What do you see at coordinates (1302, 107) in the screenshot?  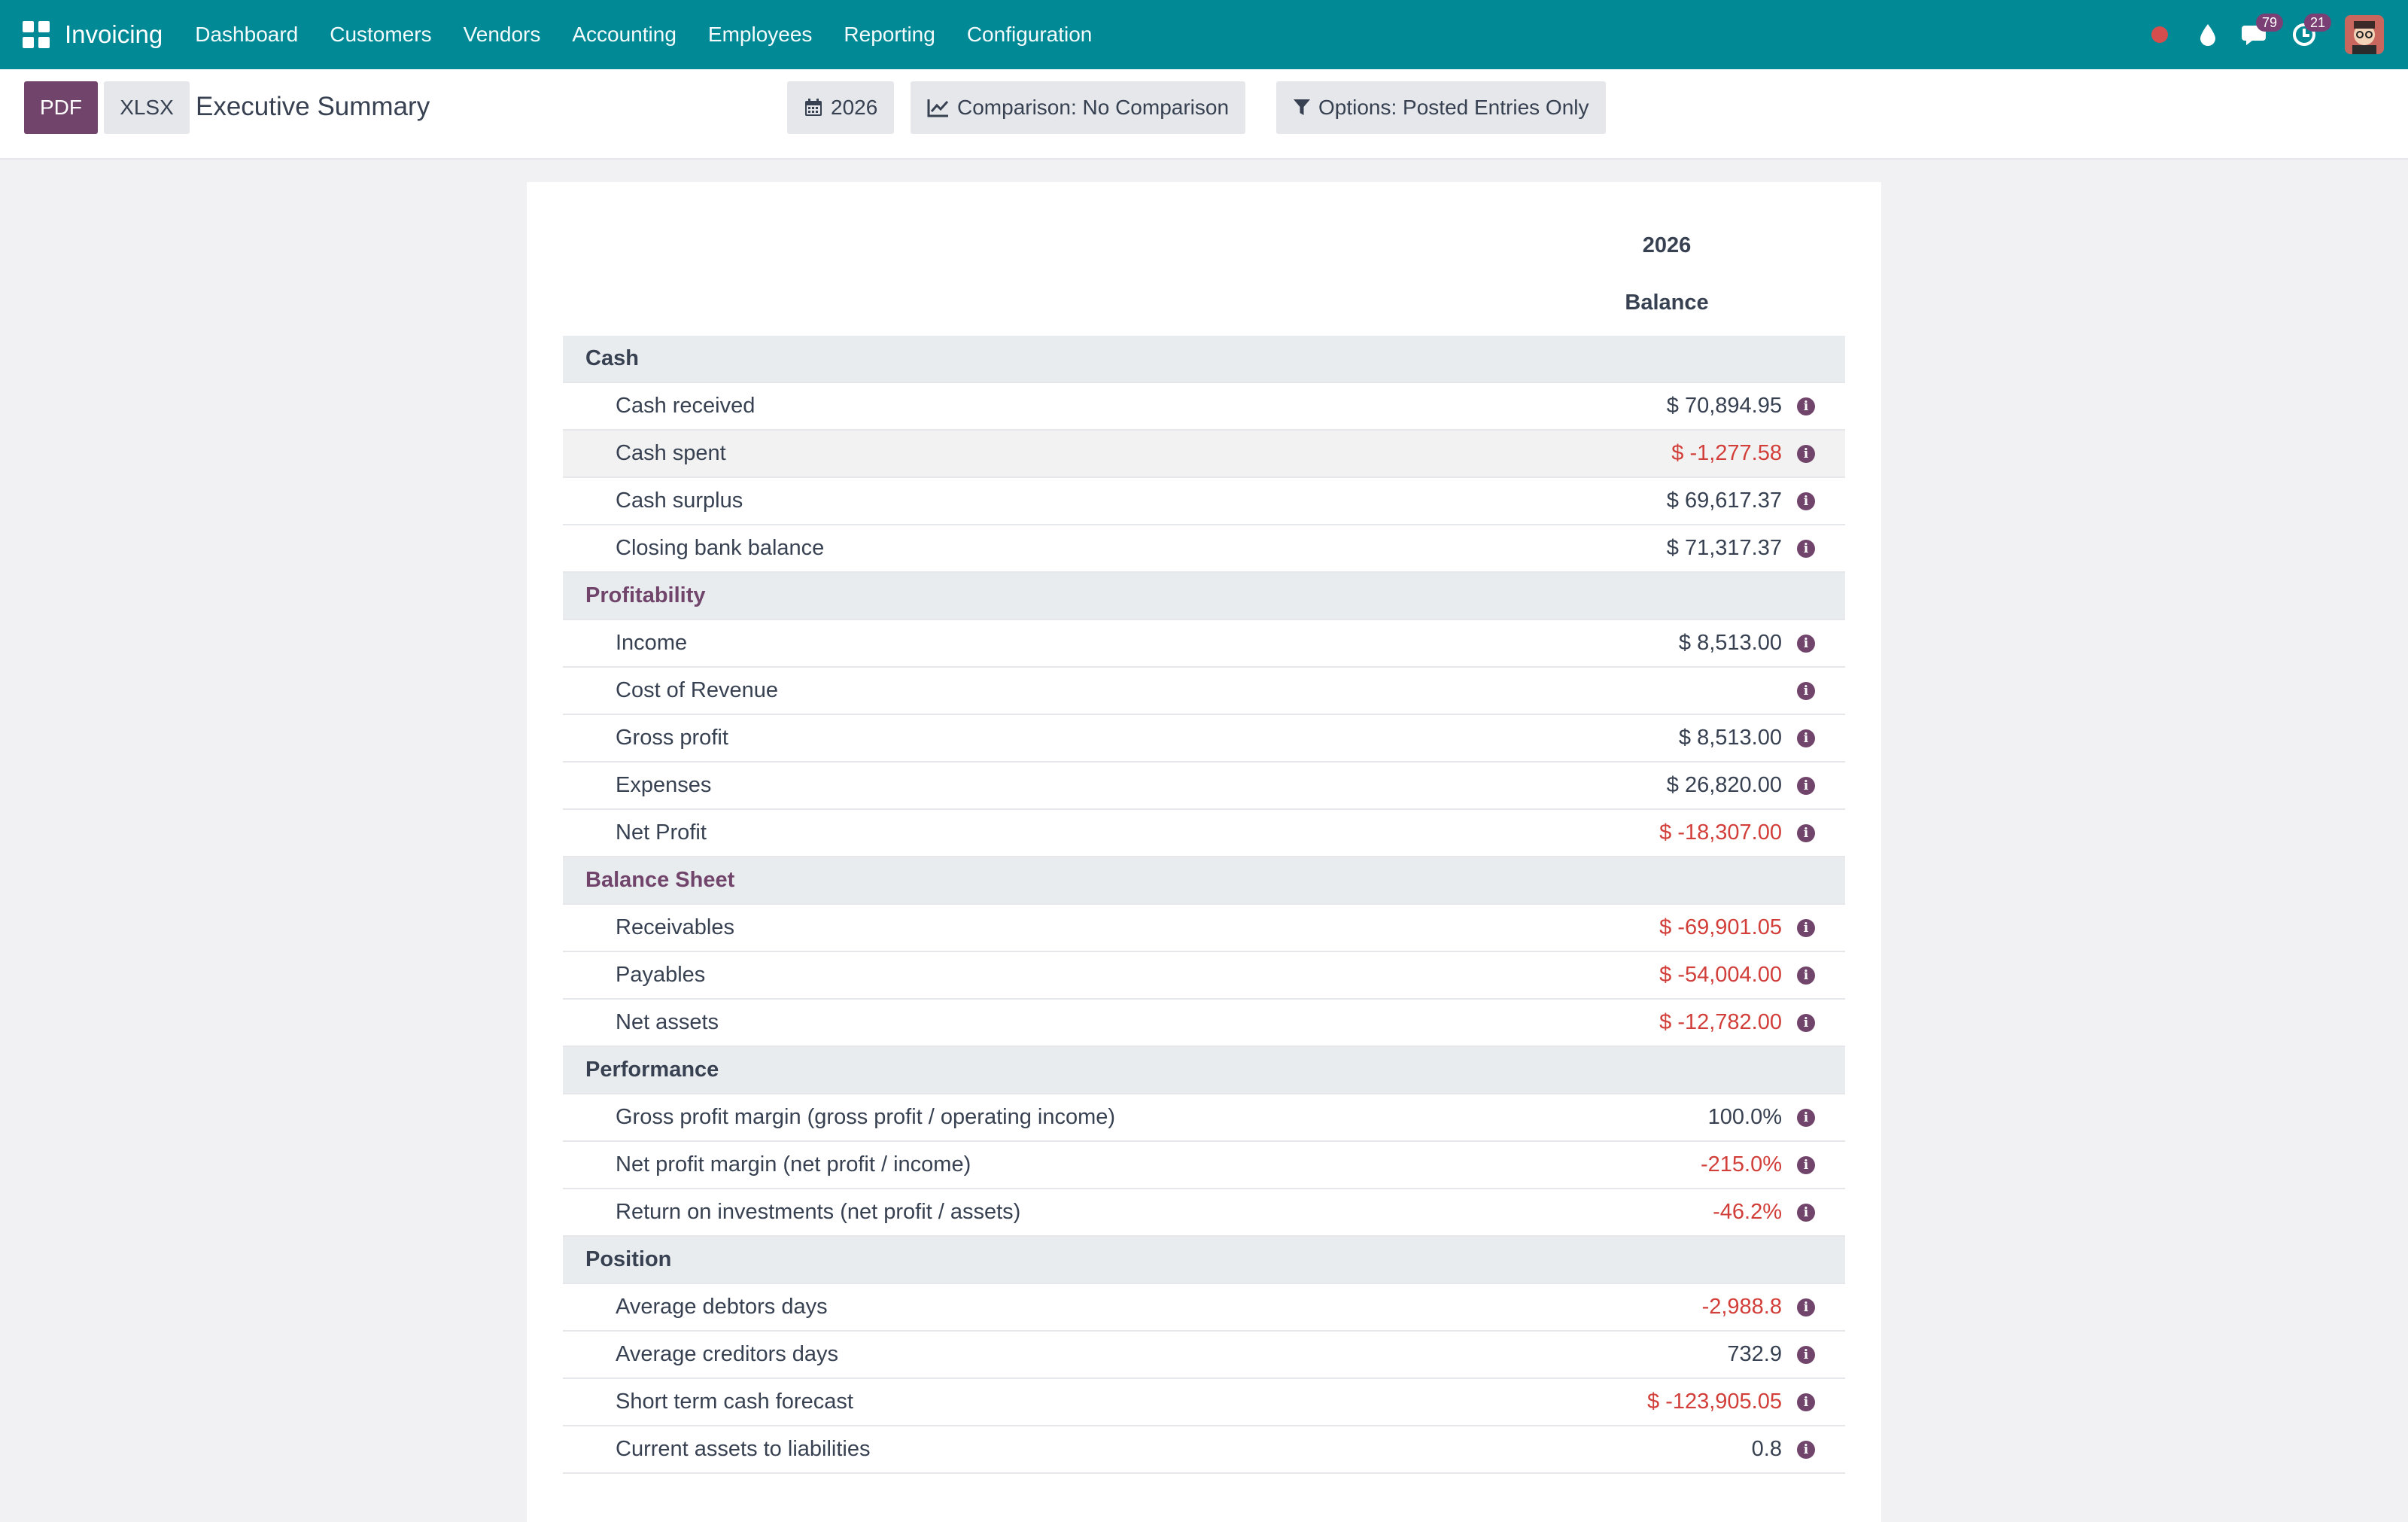 I see `filter-icon` at bounding box center [1302, 107].